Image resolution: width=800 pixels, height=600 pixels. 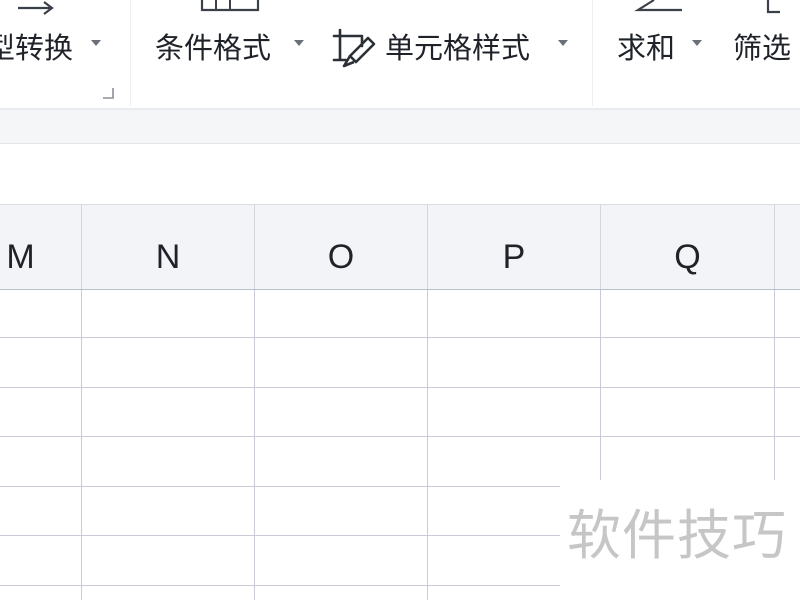 What do you see at coordinates (677, 535) in the screenshot?
I see `watermark-text: 软件技巧` at bounding box center [677, 535].